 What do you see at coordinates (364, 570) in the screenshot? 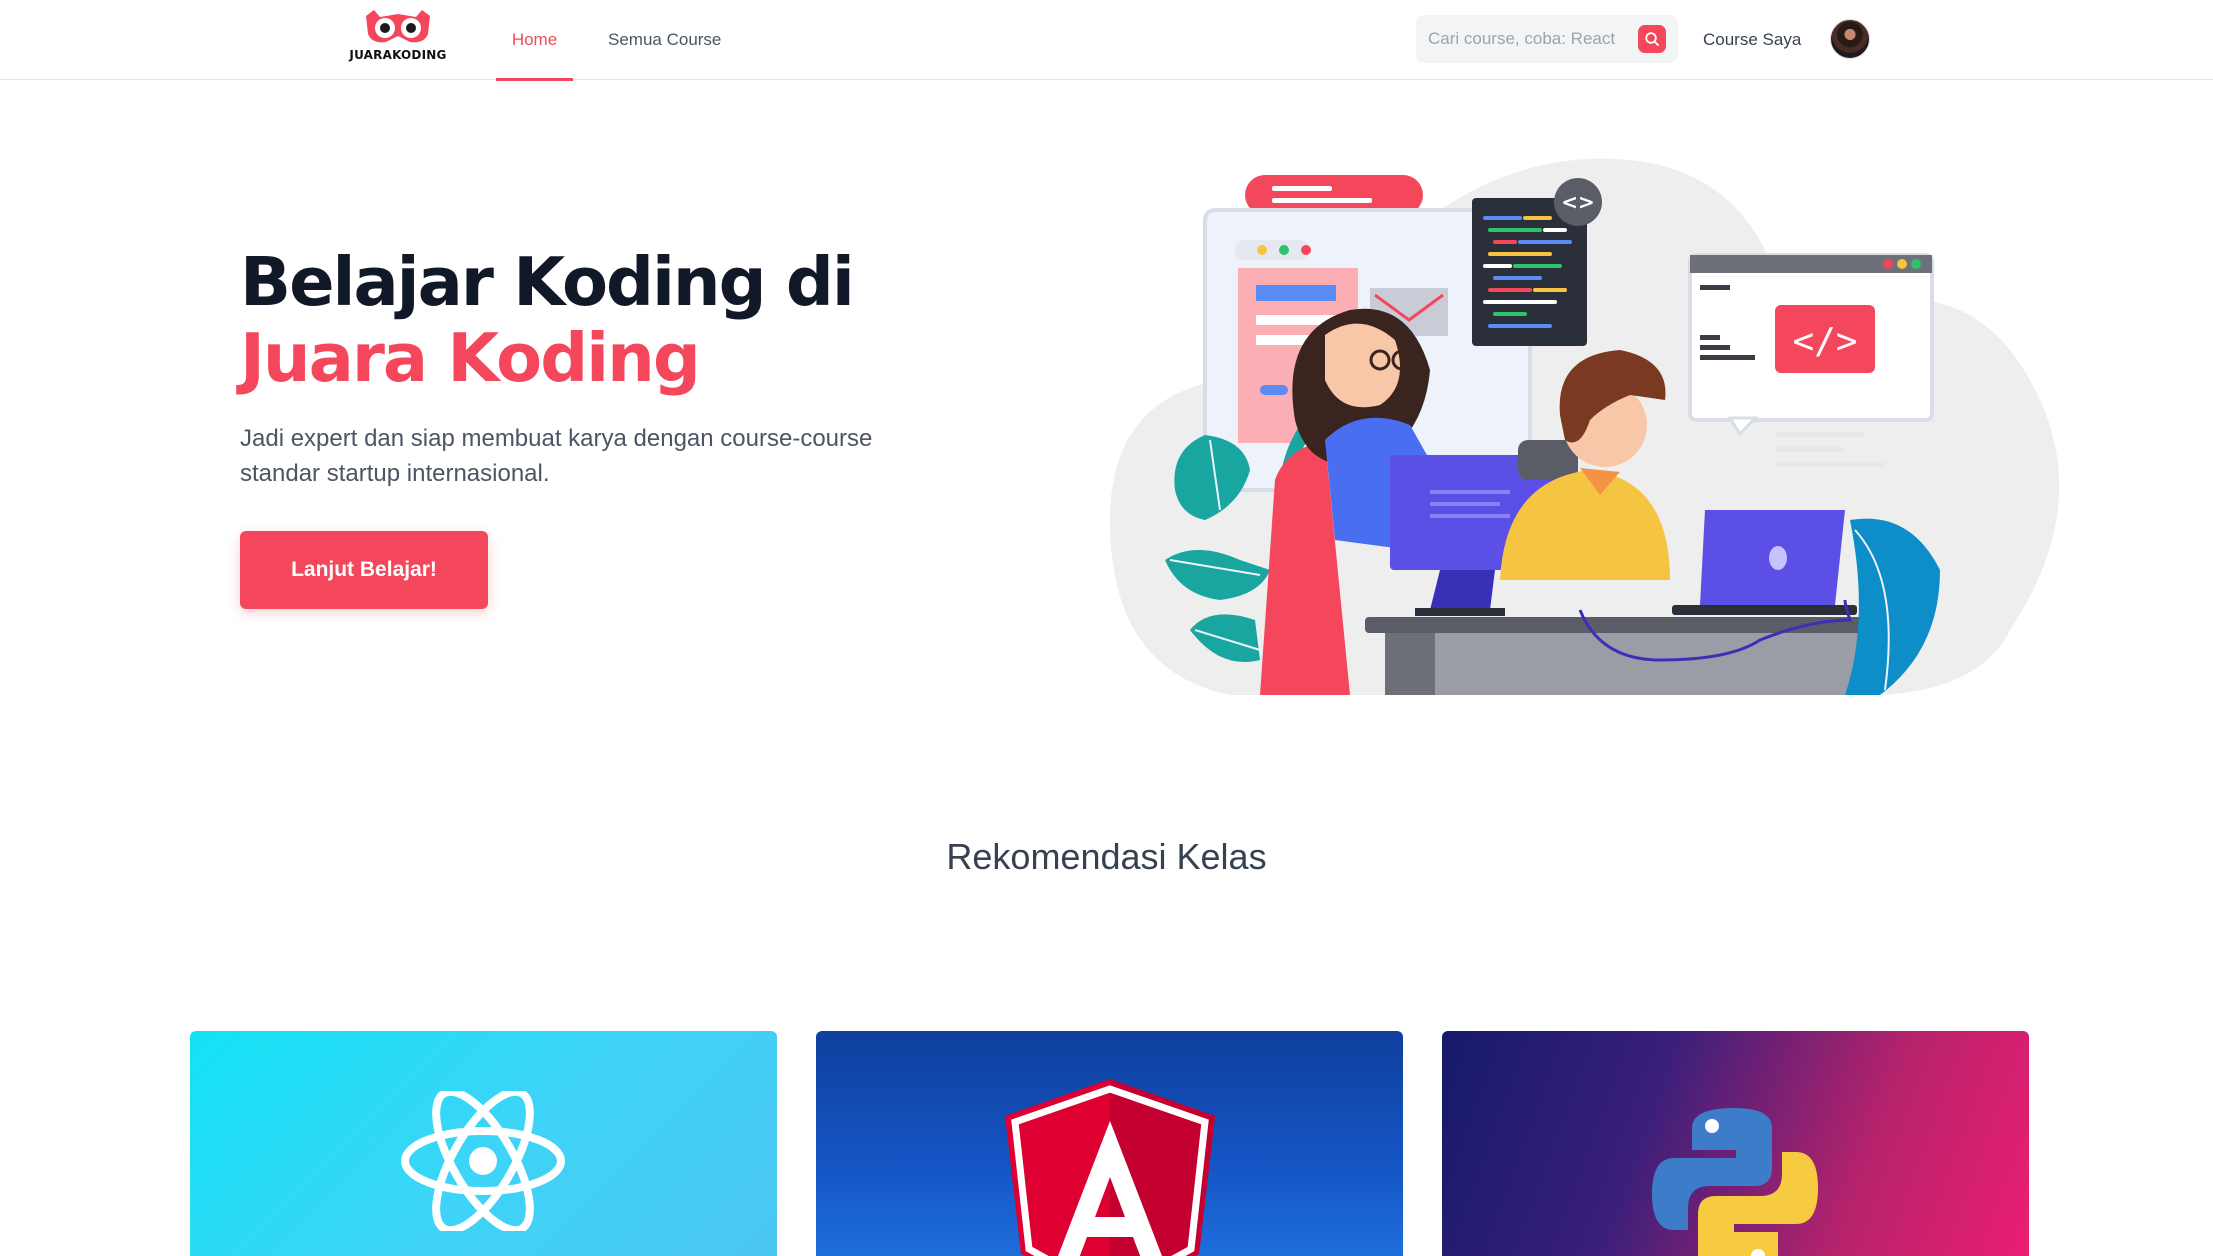
I see `continue-learning-button: Lanjut Belajar!` at bounding box center [364, 570].